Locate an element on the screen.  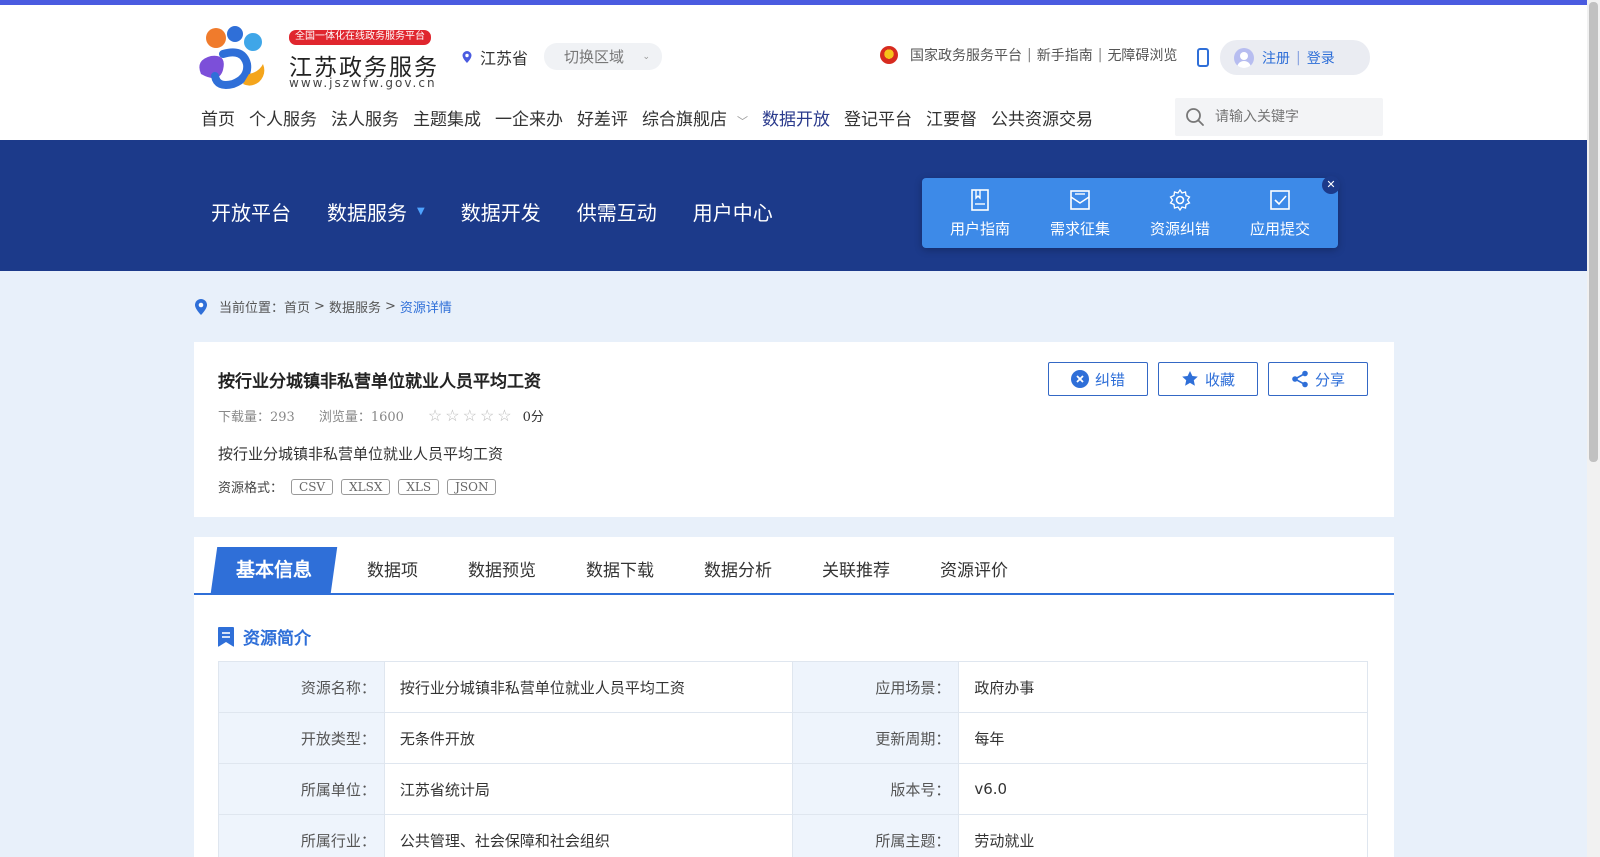
caret-down-icon: ▼ is located at coordinates (421, 211).